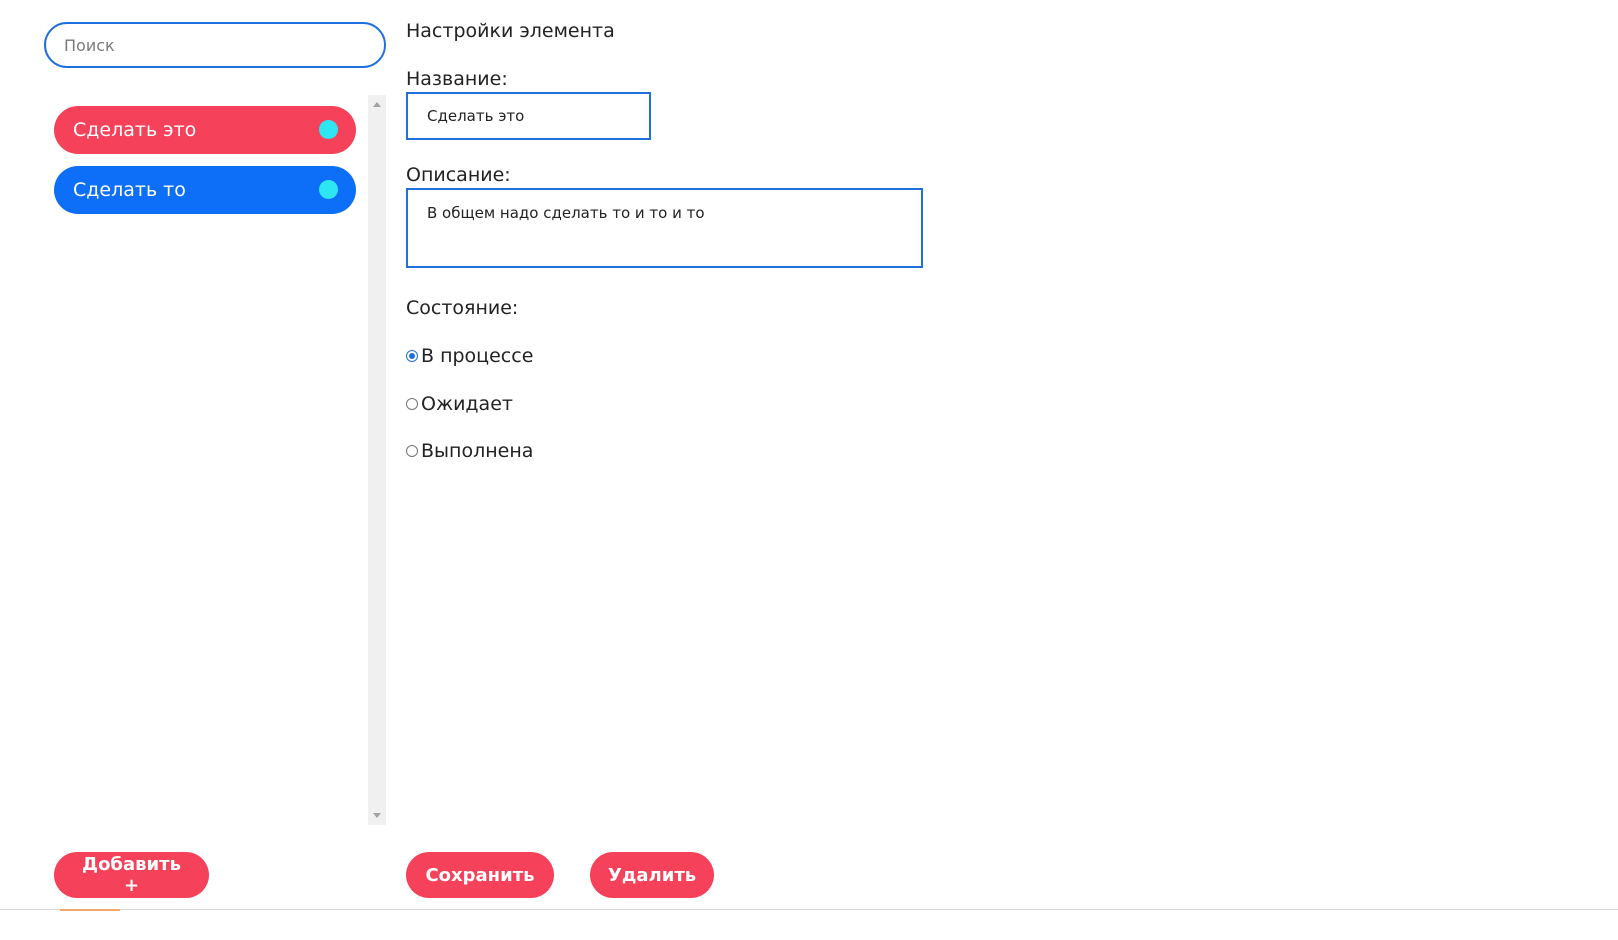  I want to click on status-label: Состояние:, so click(462, 308).